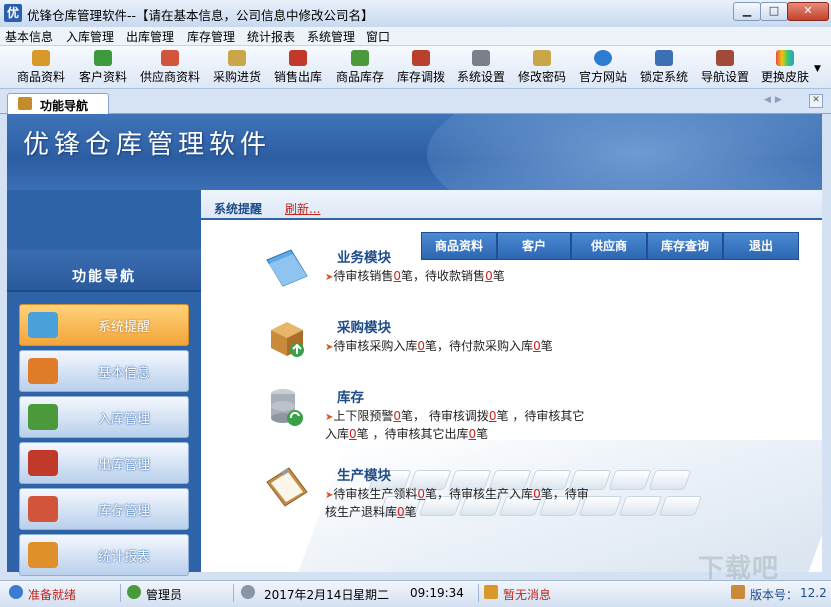 This screenshot has height=607, width=831. What do you see at coordinates (541, 77) in the screenshot?
I see `toolbar-label: 修改密码` at bounding box center [541, 77].